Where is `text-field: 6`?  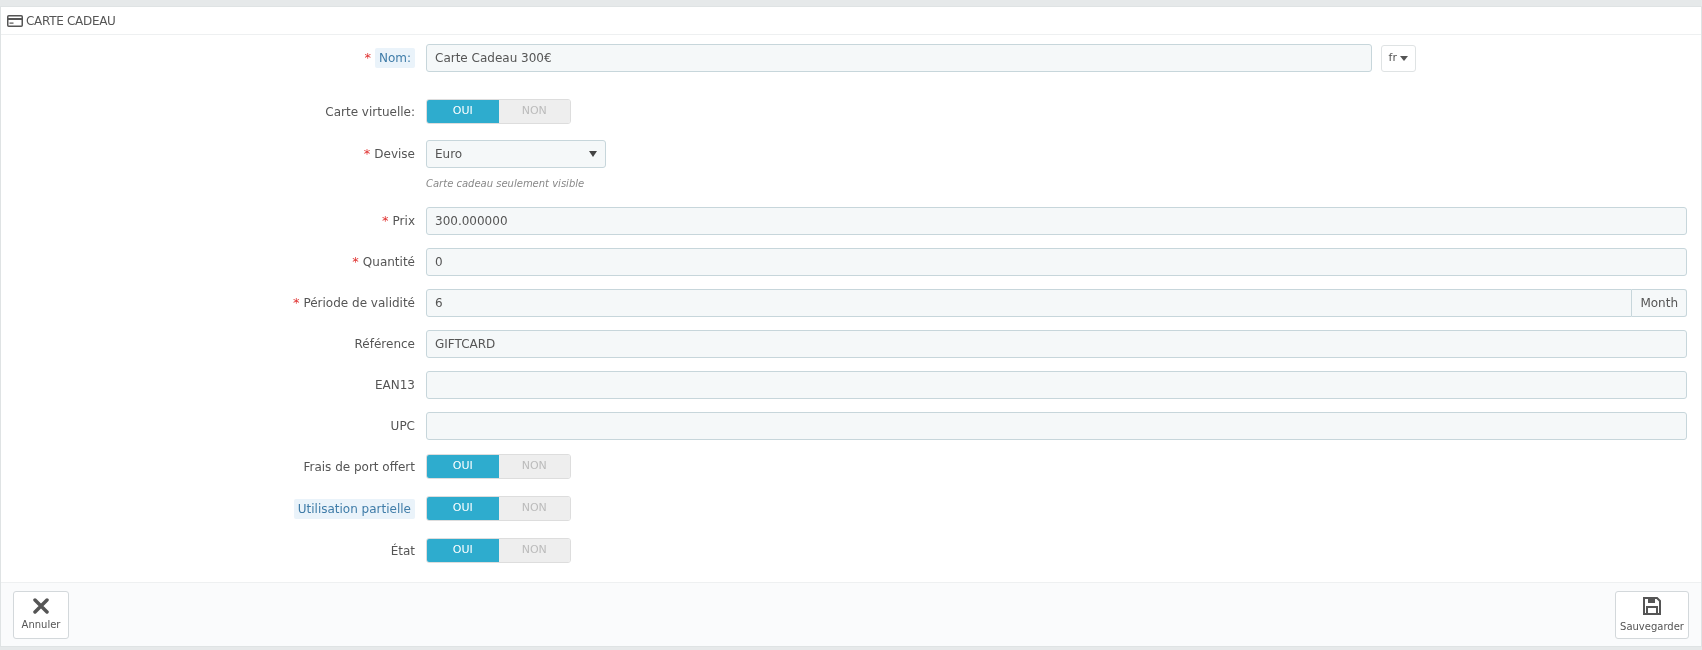 text-field: 6 is located at coordinates (1029, 303).